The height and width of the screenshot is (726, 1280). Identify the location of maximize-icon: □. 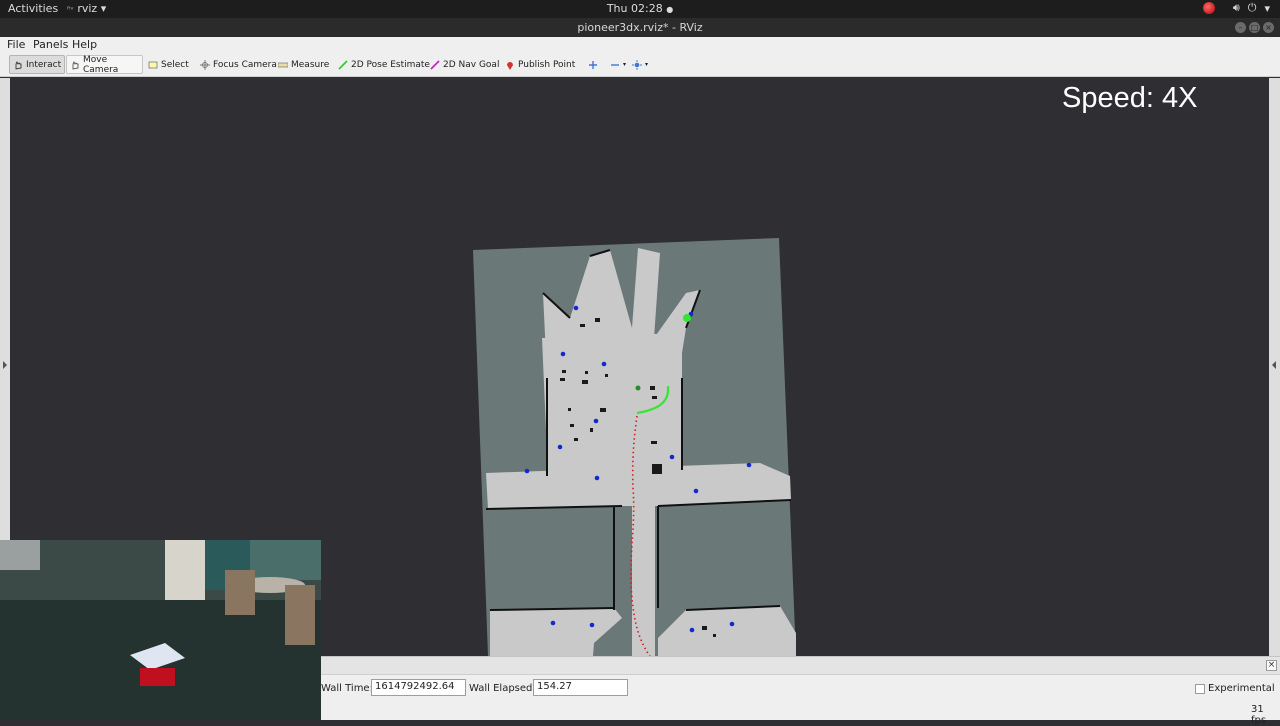
(1254, 27).